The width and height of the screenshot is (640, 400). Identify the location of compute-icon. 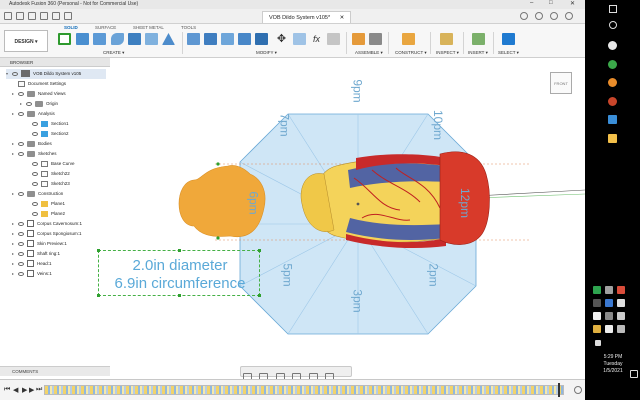
(333, 39).